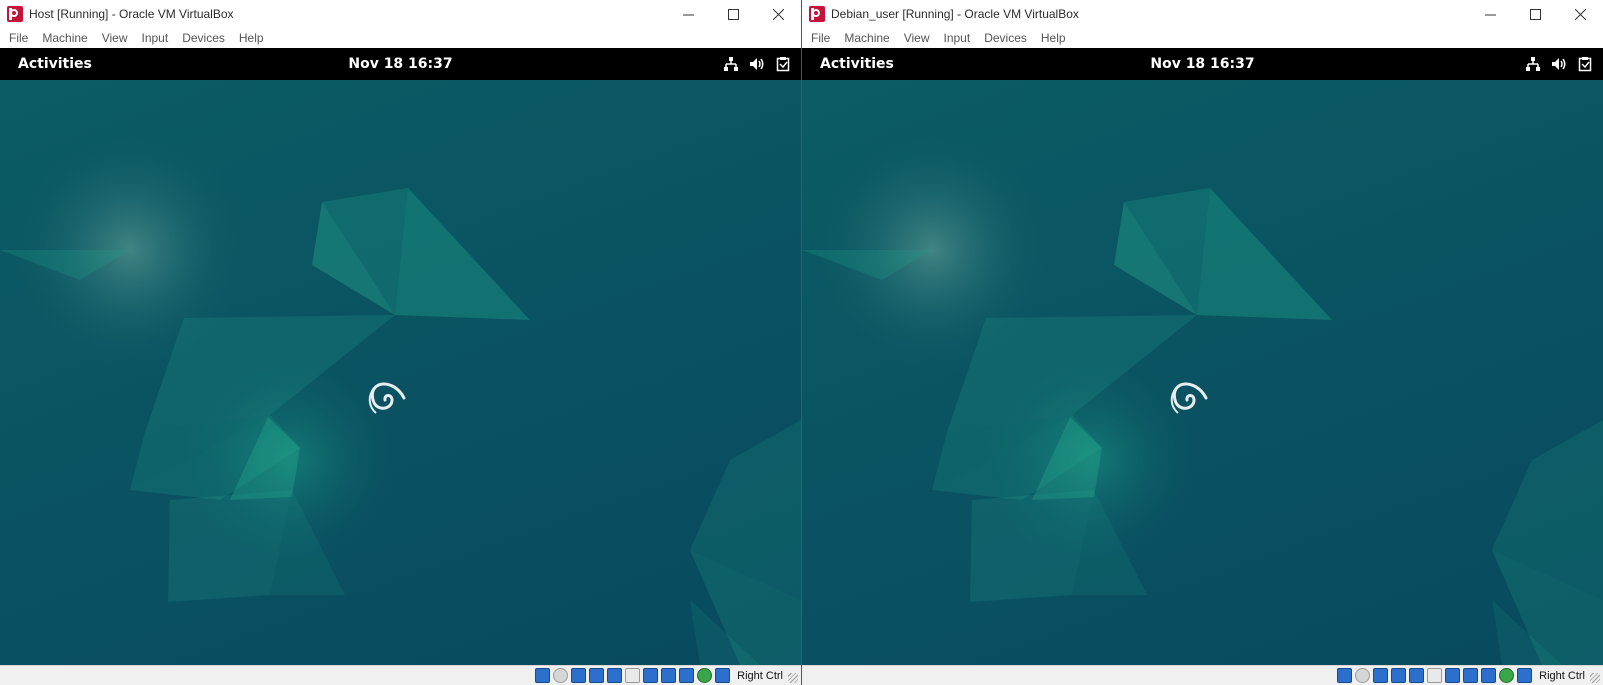  I want to click on window-titlebar: Host [Running] - Oracle VM VirtualBox, so click(400, 14).